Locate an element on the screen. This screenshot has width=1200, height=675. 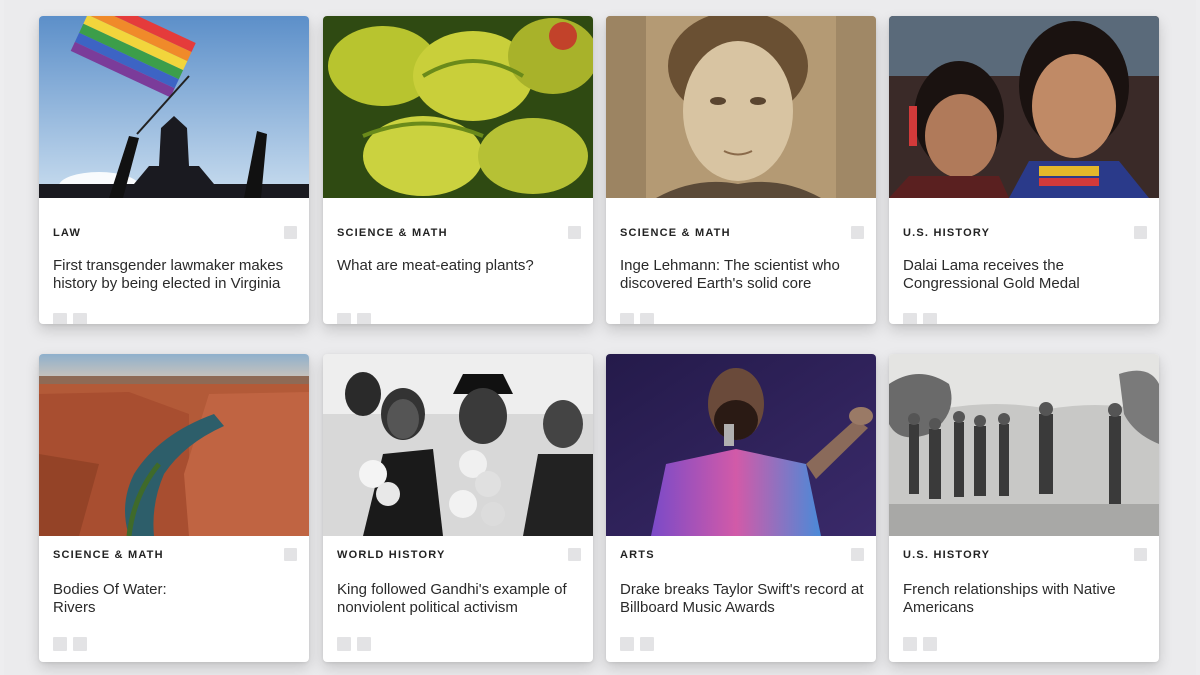
rainbow-flag-photo is located at coordinates (174, 107).